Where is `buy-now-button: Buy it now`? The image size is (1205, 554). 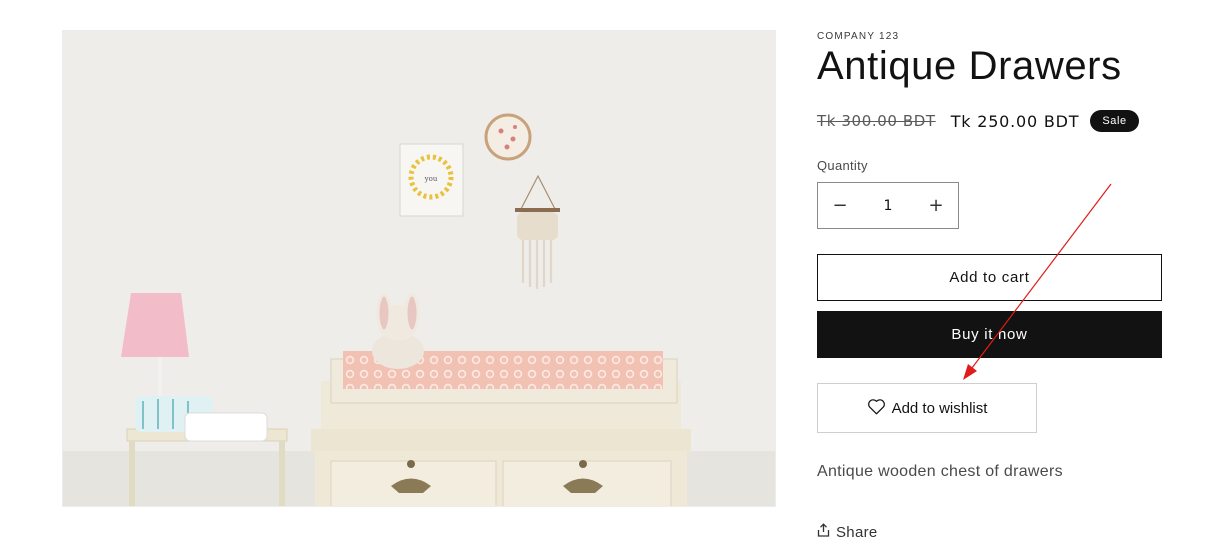 buy-now-button: Buy it now is located at coordinates (989, 334).